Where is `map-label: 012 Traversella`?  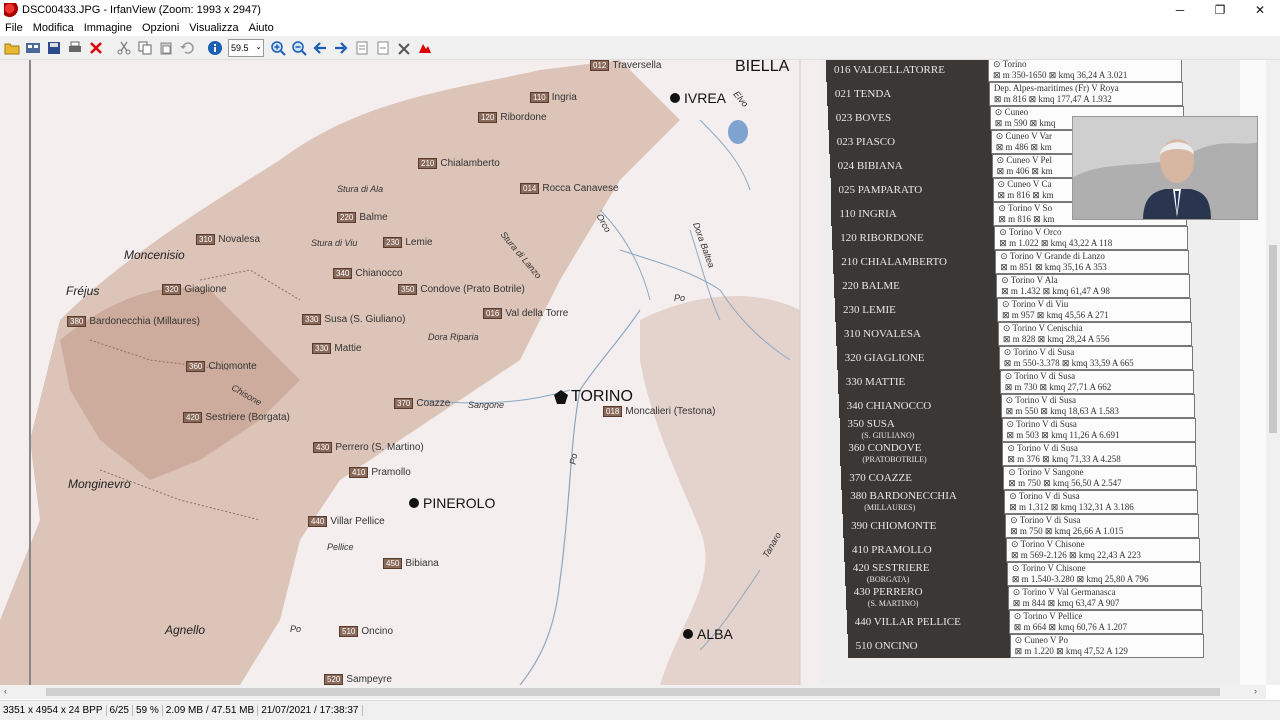 map-label: 012 Traversella is located at coordinates (625, 65).